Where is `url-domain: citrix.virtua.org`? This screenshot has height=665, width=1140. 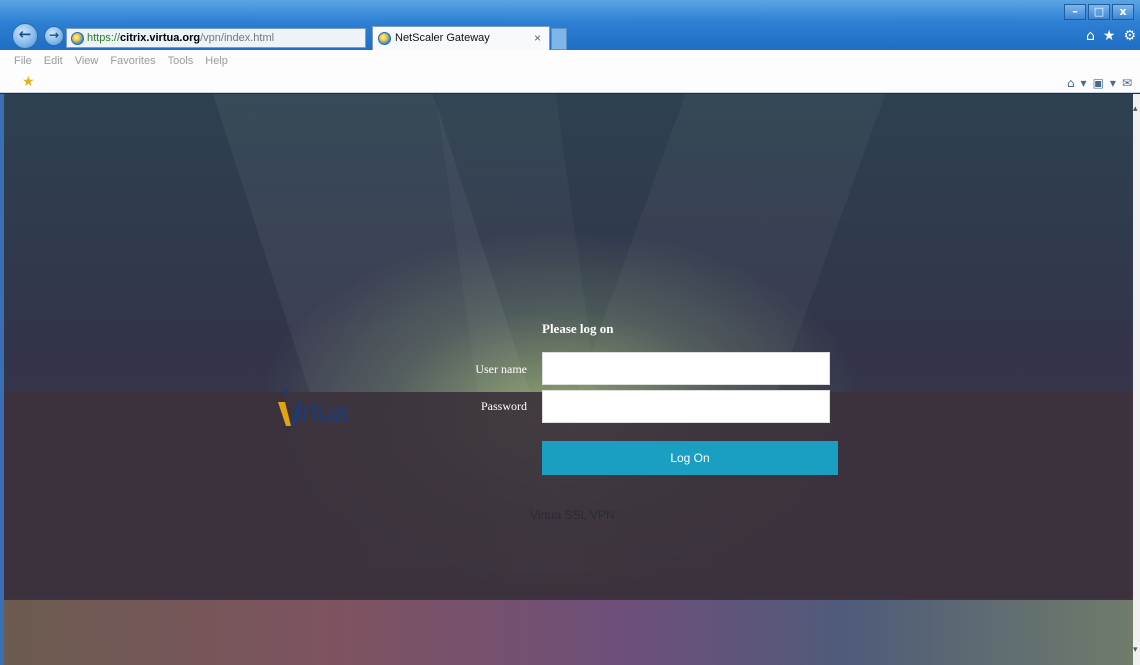
url-domain: citrix.virtua.org is located at coordinates (160, 38).